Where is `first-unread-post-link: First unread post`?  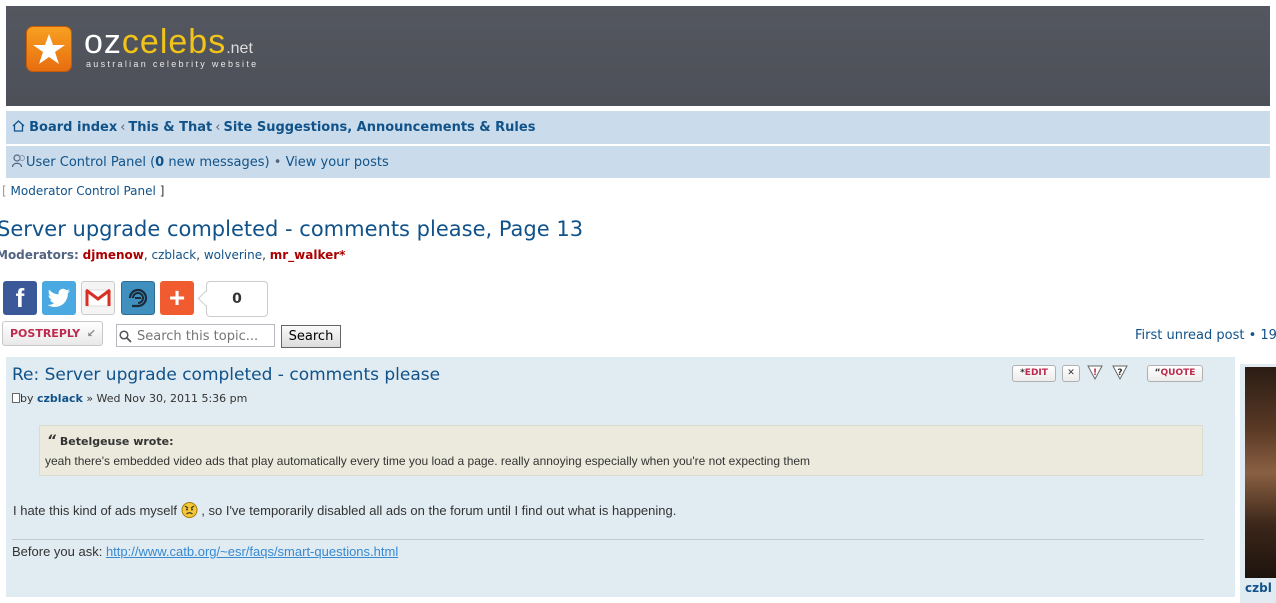 first-unread-post-link: First unread post is located at coordinates (1189, 335).